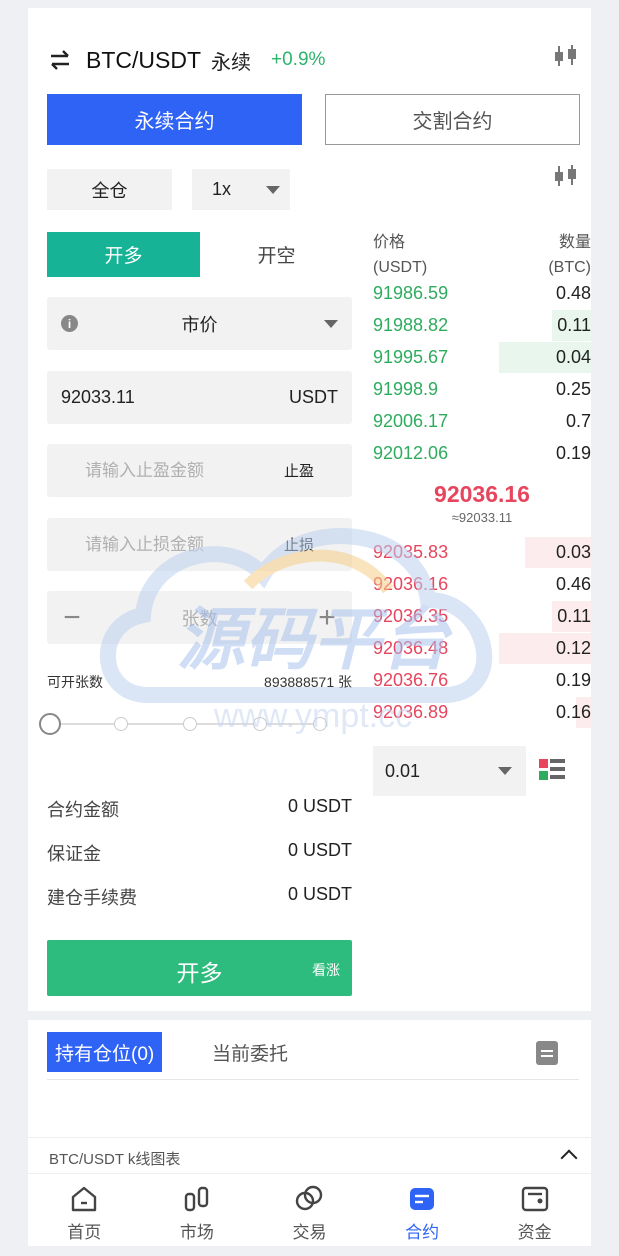 Image resolution: width=619 pixels, height=1256 pixels. I want to click on nav-label: 市场, so click(196, 1232).